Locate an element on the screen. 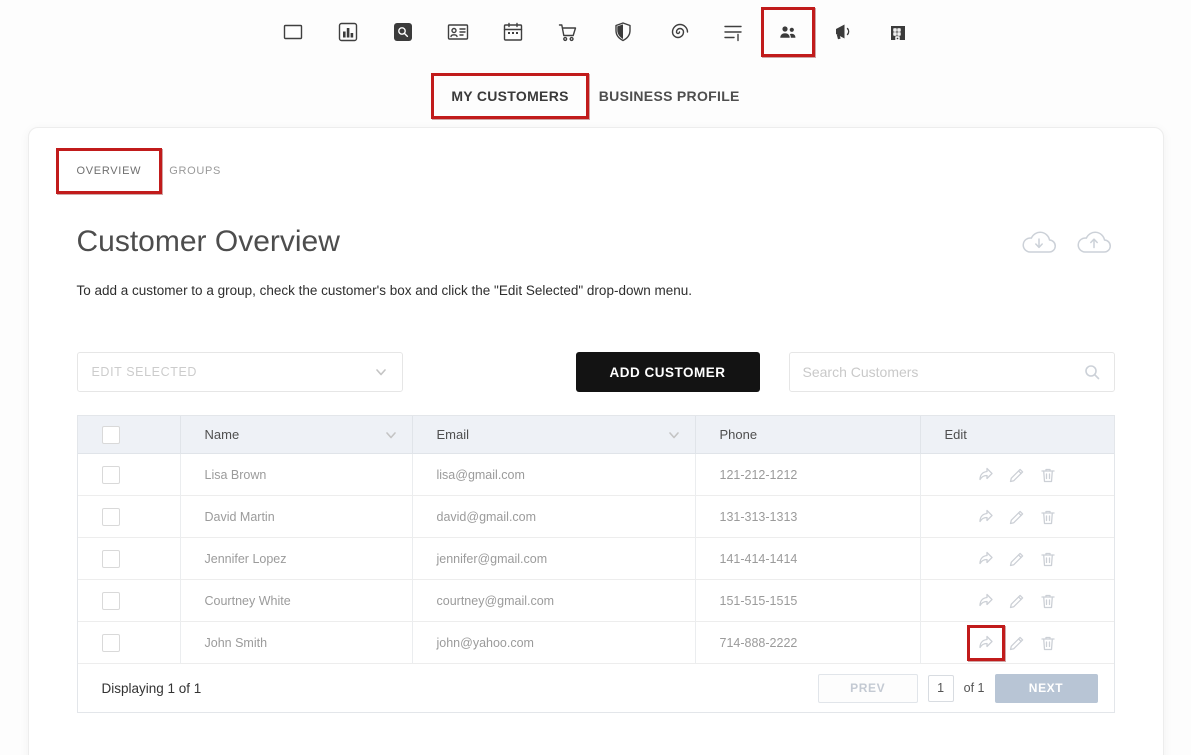  filter-lines-icon is located at coordinates (733, 32).